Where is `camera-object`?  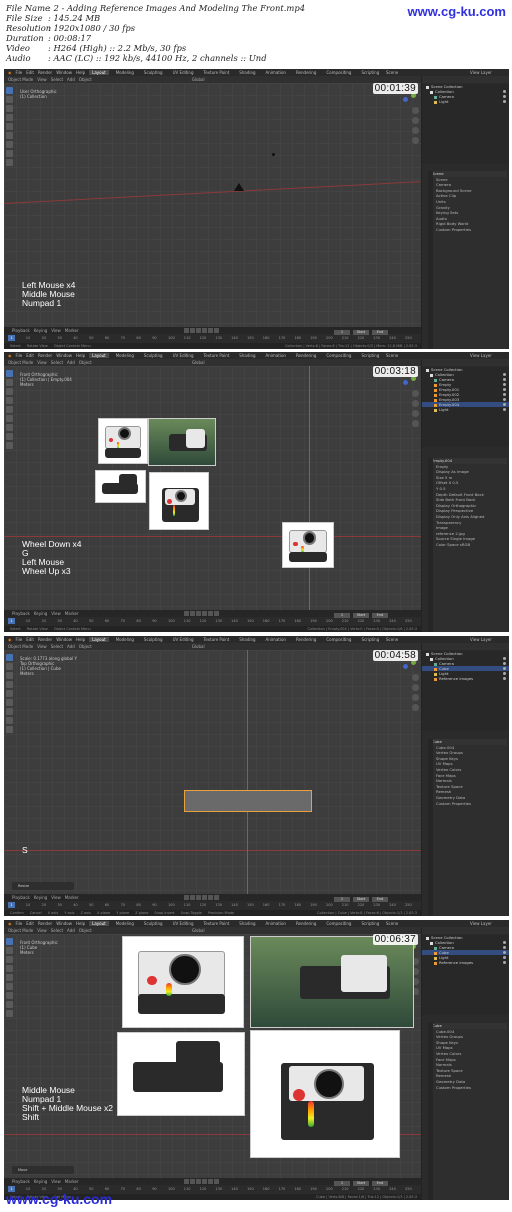
camera-object is located at coordinates (239, 187).